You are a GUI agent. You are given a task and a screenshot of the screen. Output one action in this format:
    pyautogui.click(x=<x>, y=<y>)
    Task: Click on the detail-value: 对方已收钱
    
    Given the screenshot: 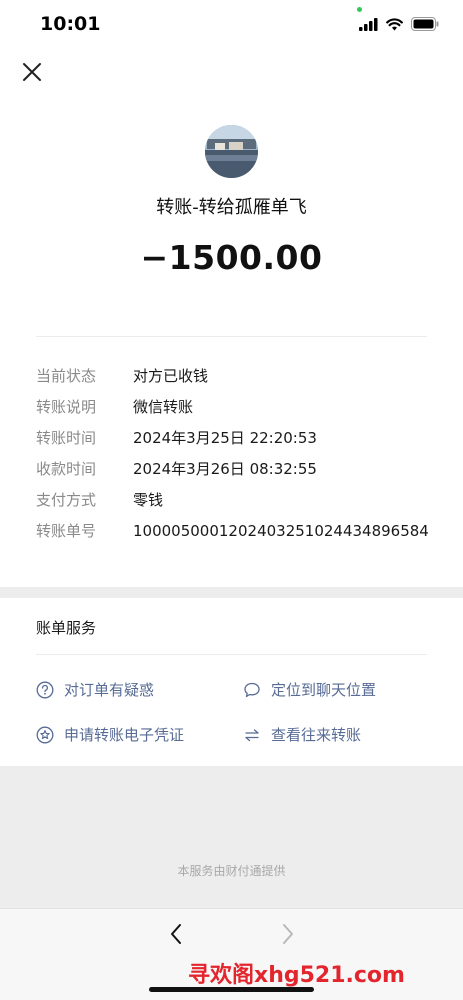 What is the action you would take?
    pyautogui.click(x=171, y=376)
    